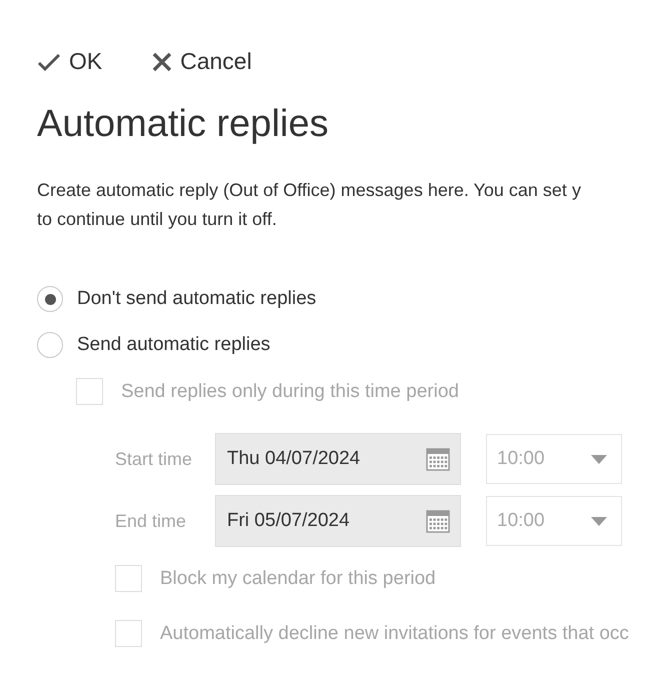  What do you see at coordinates (298, 579) in the screenshot?
I see `checkbox-label: Block my calendar for this period` at bounding box center [298, 579].